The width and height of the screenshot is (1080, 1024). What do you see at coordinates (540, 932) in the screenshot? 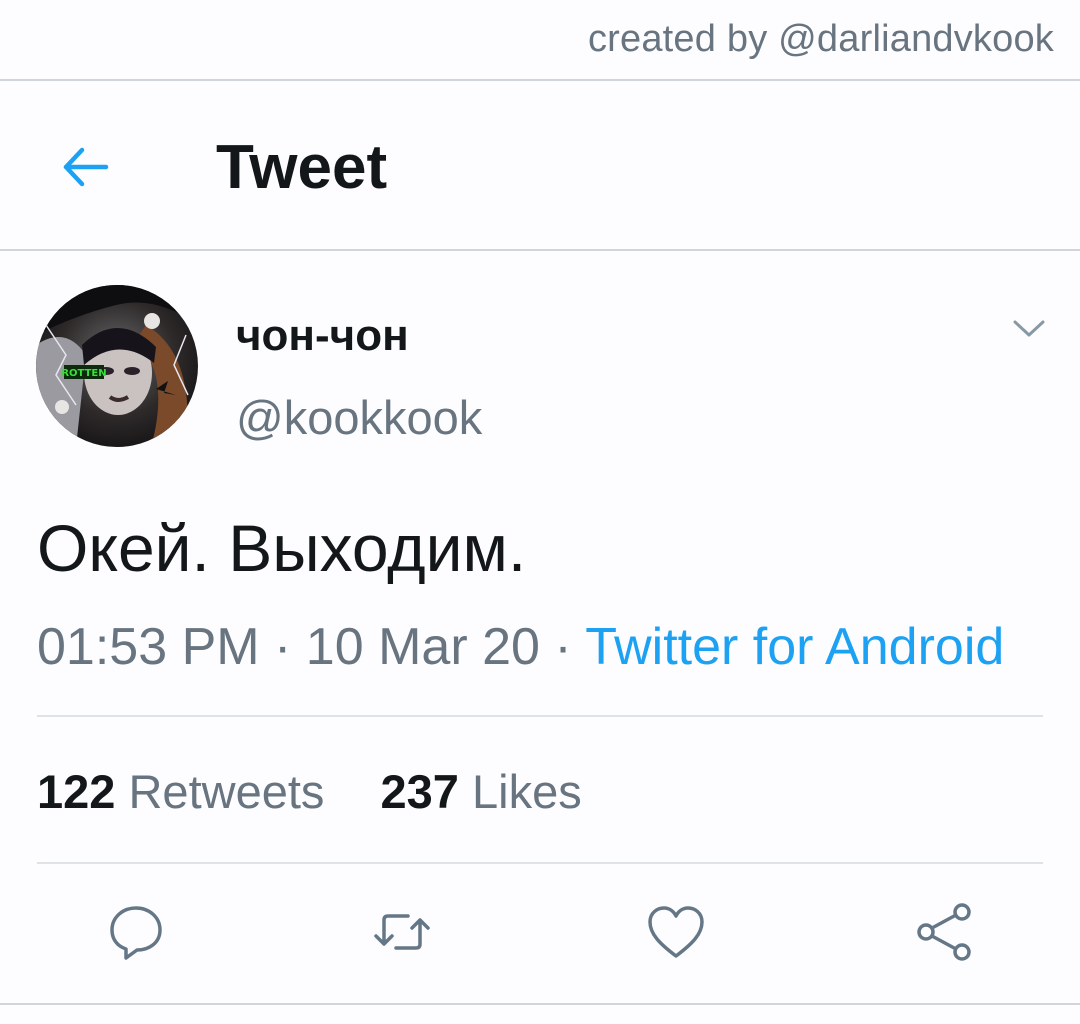
I see `action-bar` at bounding box center [540, 932].